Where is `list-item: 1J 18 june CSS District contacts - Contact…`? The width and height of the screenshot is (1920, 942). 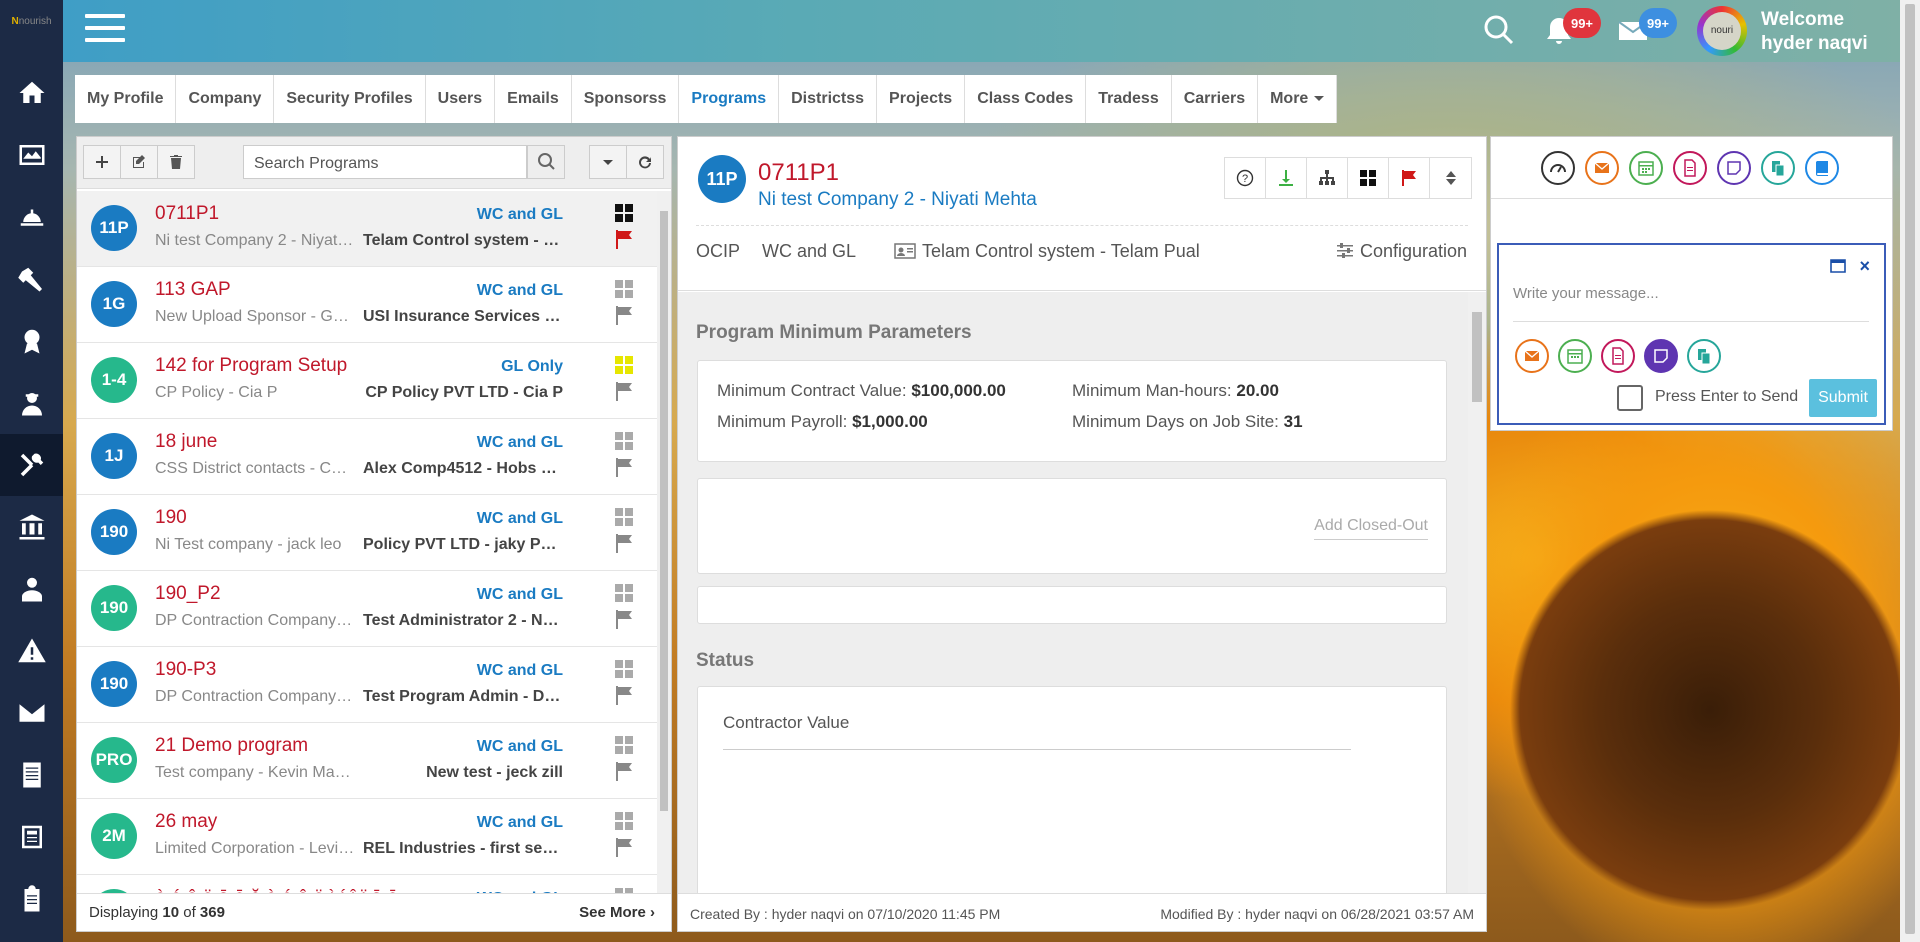
list-item: 1J 18 june CSS District contacts - Contact… is located at coordinates (367, 457).